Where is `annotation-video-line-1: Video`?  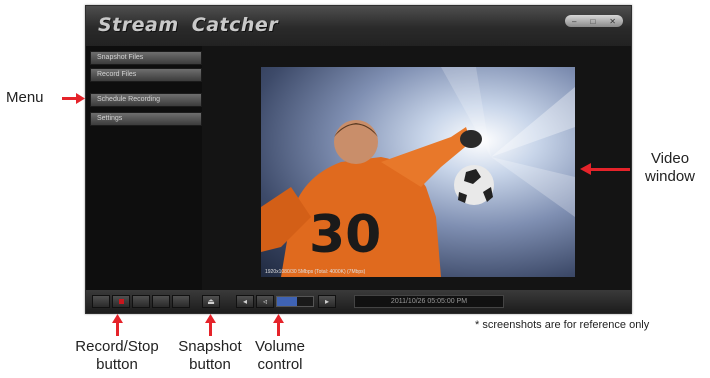
annotation-video-line-1: Video is located at coordinates (670, 158).